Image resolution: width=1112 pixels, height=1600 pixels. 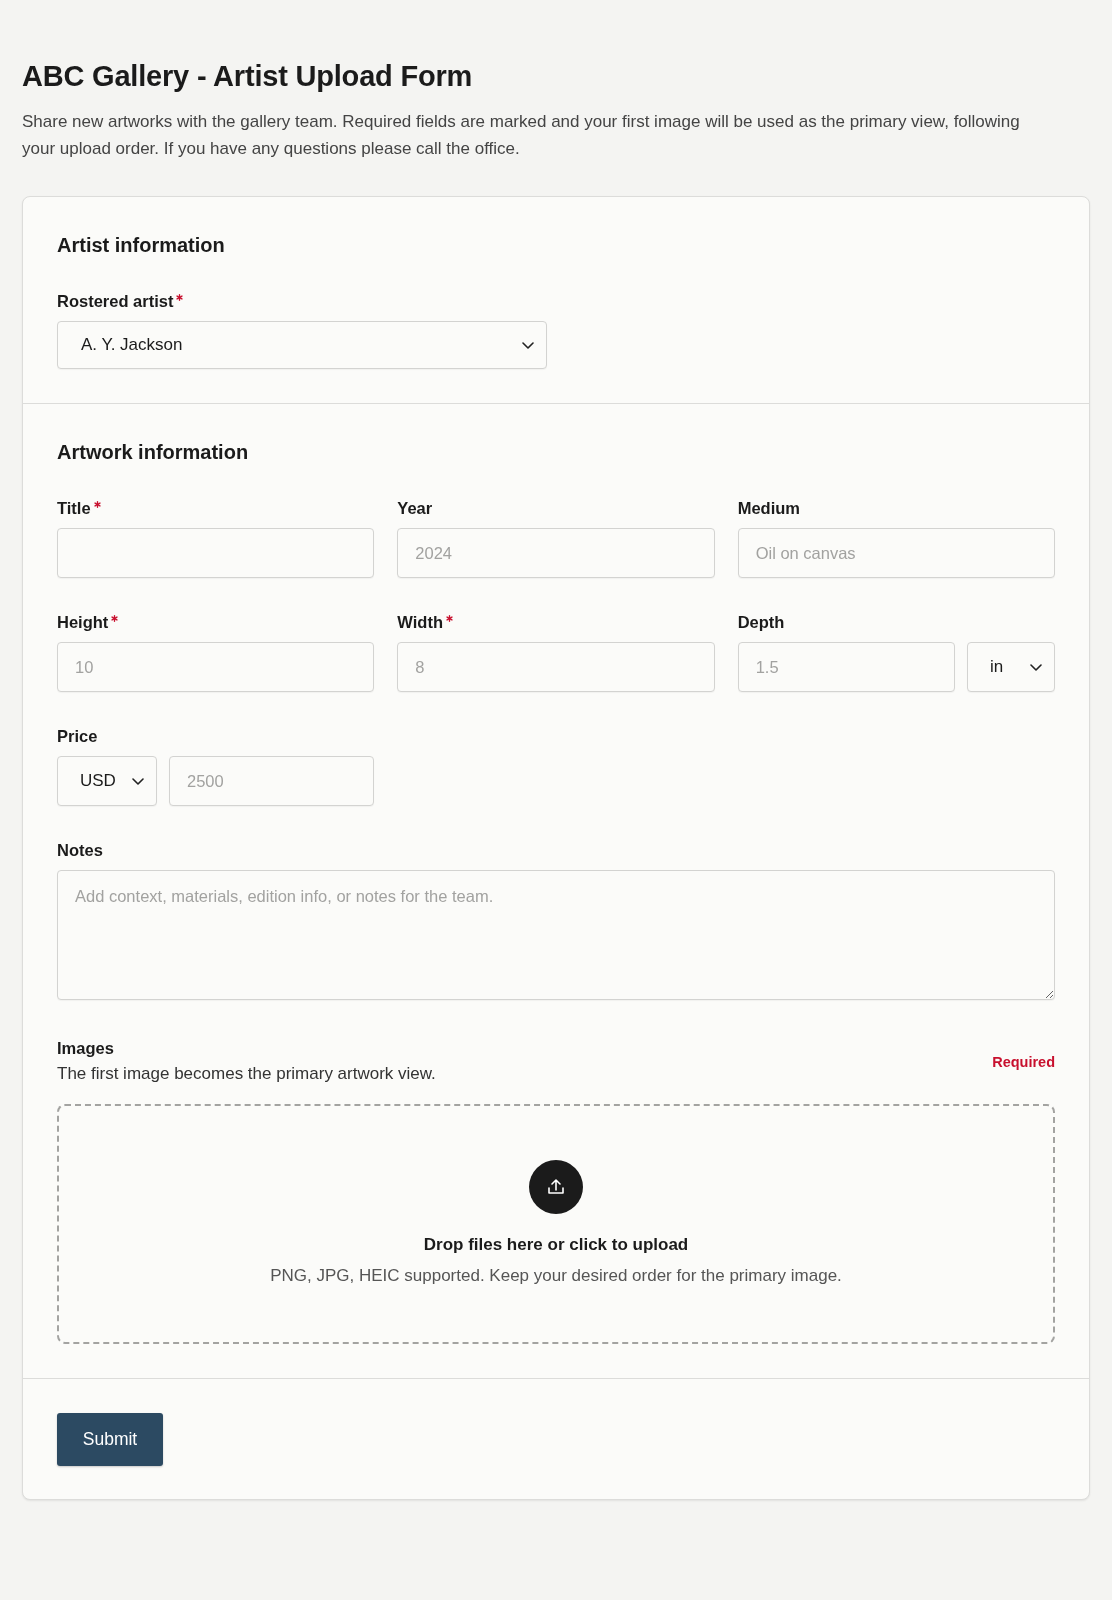 What do you see at coordinates (521, 135) in the screenshot?
I see `page-intro: Share new artworks with the gallery team. Required fields are marked and your first image will be used as the primary view, following your upload order. If you have any questions please call the office.` at bounding box center [521, 135].